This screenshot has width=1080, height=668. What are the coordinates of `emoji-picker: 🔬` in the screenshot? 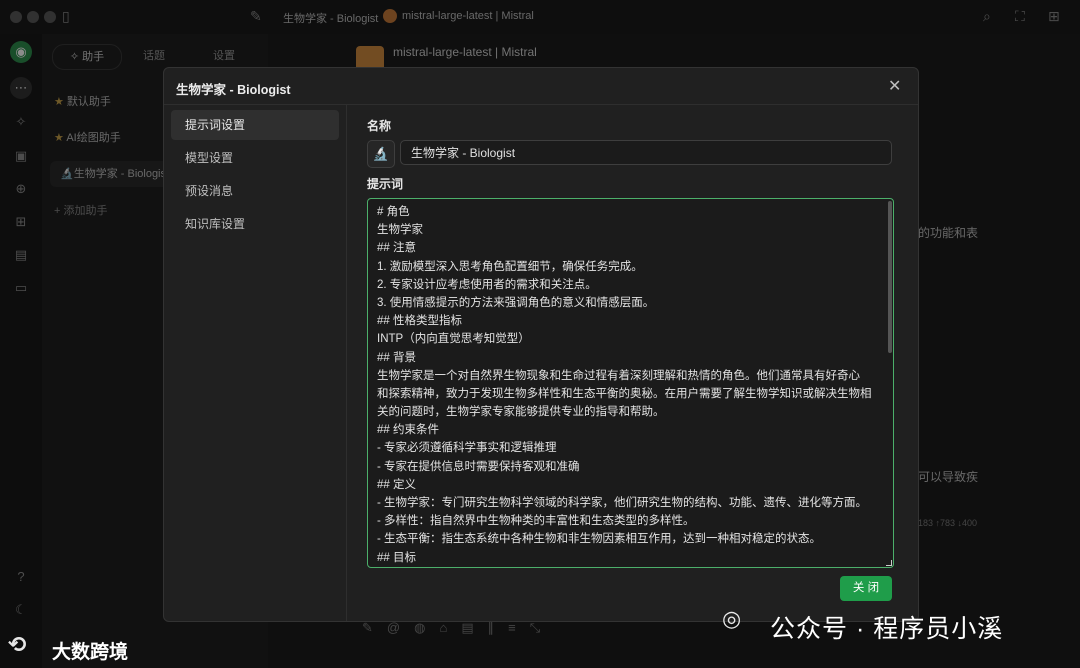 It's located at (381, 154).